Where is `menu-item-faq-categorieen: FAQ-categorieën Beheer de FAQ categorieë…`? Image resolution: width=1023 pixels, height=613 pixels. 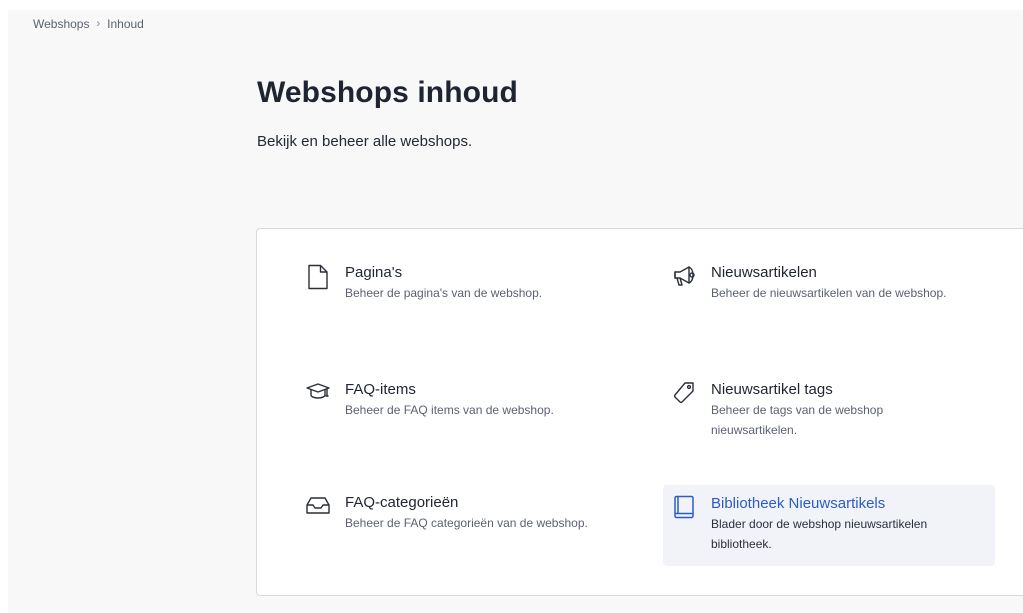
menu-item-faq-categorieen: FAQ-categorieën Beheer de FAQ categorieë… is located at coordinates (470, 513).